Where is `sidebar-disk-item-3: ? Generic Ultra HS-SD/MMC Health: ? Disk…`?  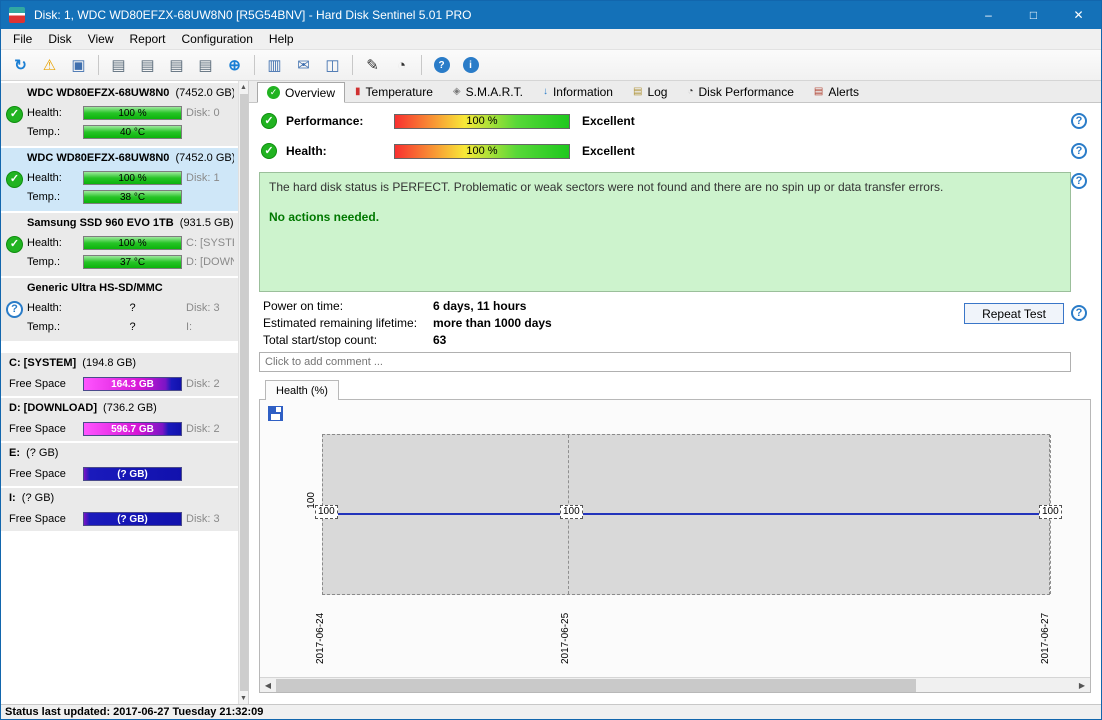
sidebar-disk-item-3: ? Generic Ultra HS-SD/MMC Health: ? Disk… is located at coordinates (119, 309).